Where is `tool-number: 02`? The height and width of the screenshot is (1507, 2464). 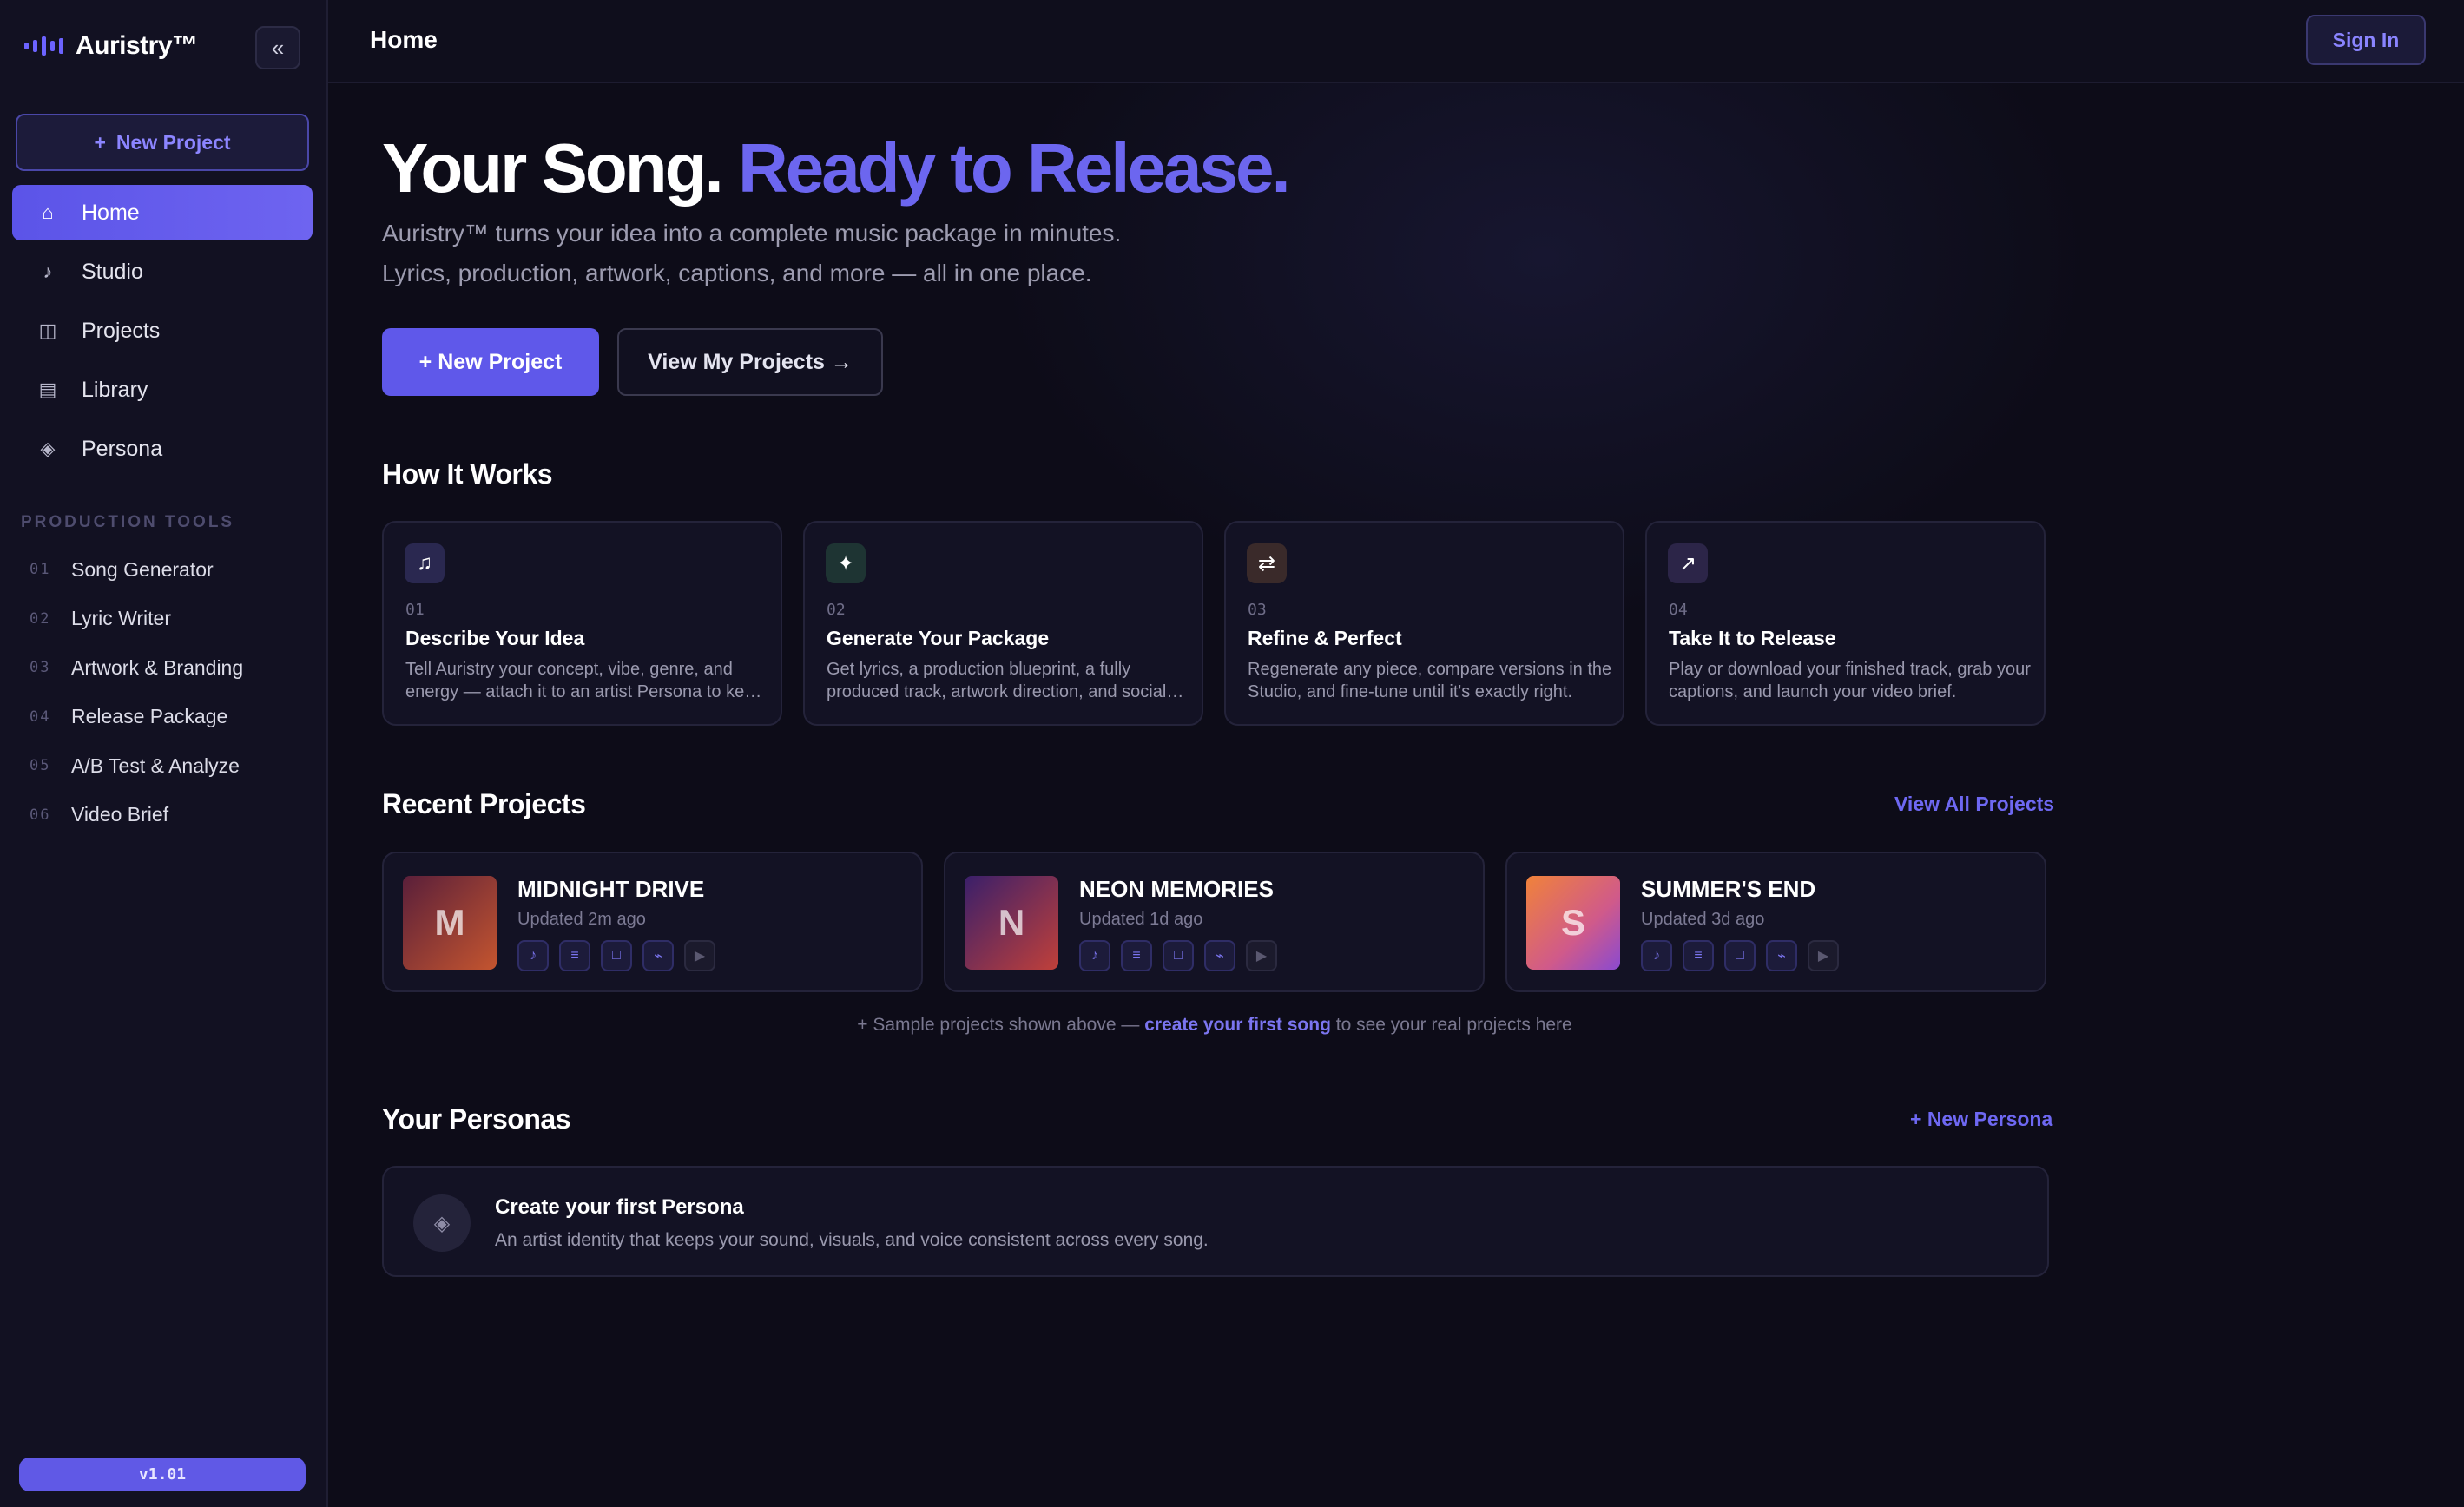 tool-number: 02 is located at coordinates (40, 618).